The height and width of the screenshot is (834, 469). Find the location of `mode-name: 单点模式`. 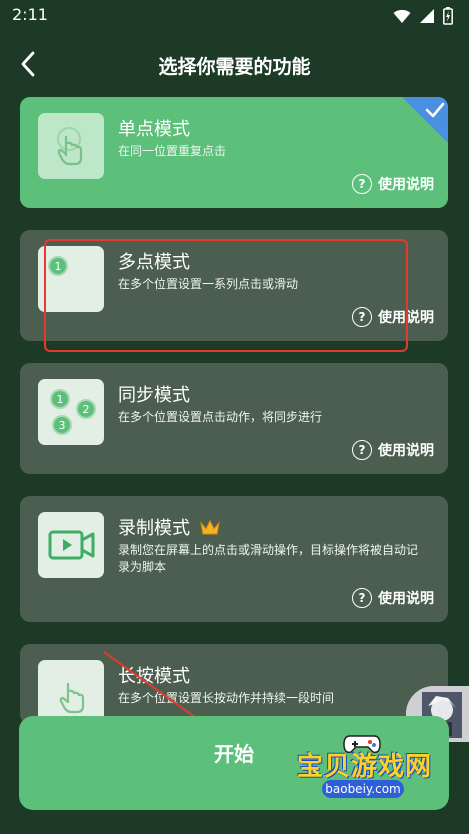

mode-name: 单点模式 is located at coordinates (154, 129).